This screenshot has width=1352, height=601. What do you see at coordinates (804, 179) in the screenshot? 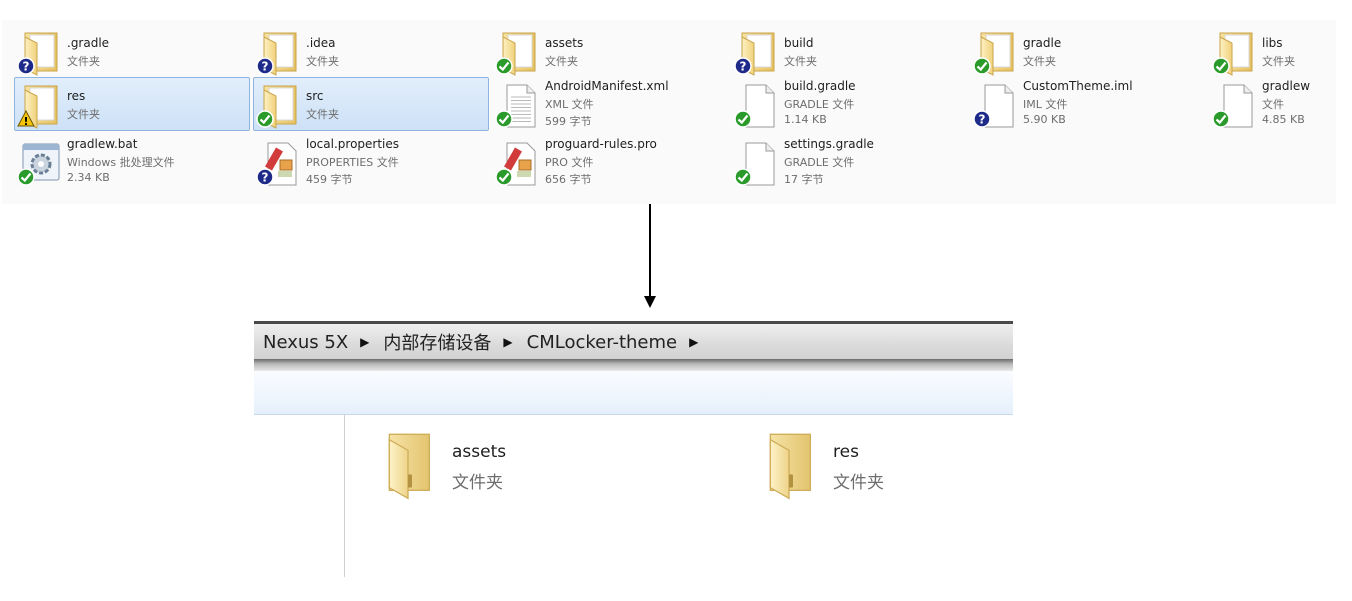
I see `file-size: 17 字节` at bounding box center [804, 179].